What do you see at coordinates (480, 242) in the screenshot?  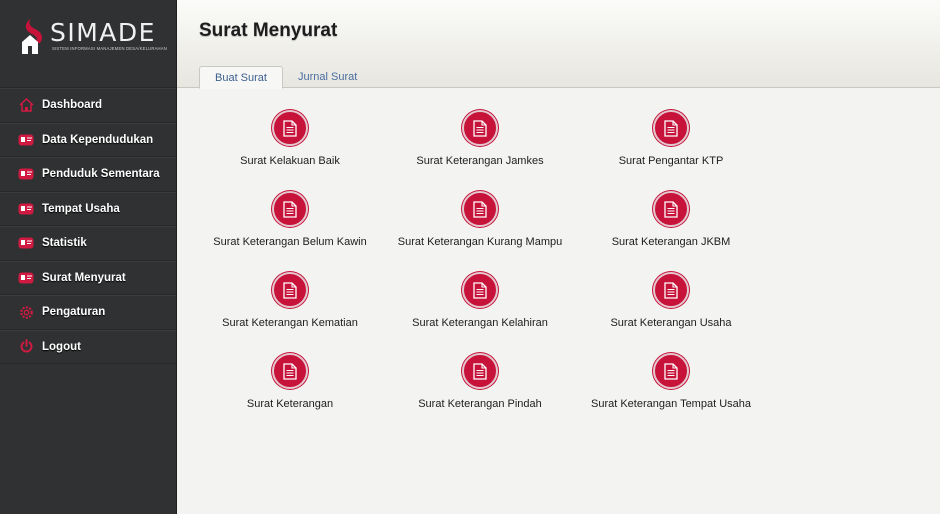 I see `letter-item-label: Surat Keterangan Kurang Mampu` at bounding box center [480, 242].